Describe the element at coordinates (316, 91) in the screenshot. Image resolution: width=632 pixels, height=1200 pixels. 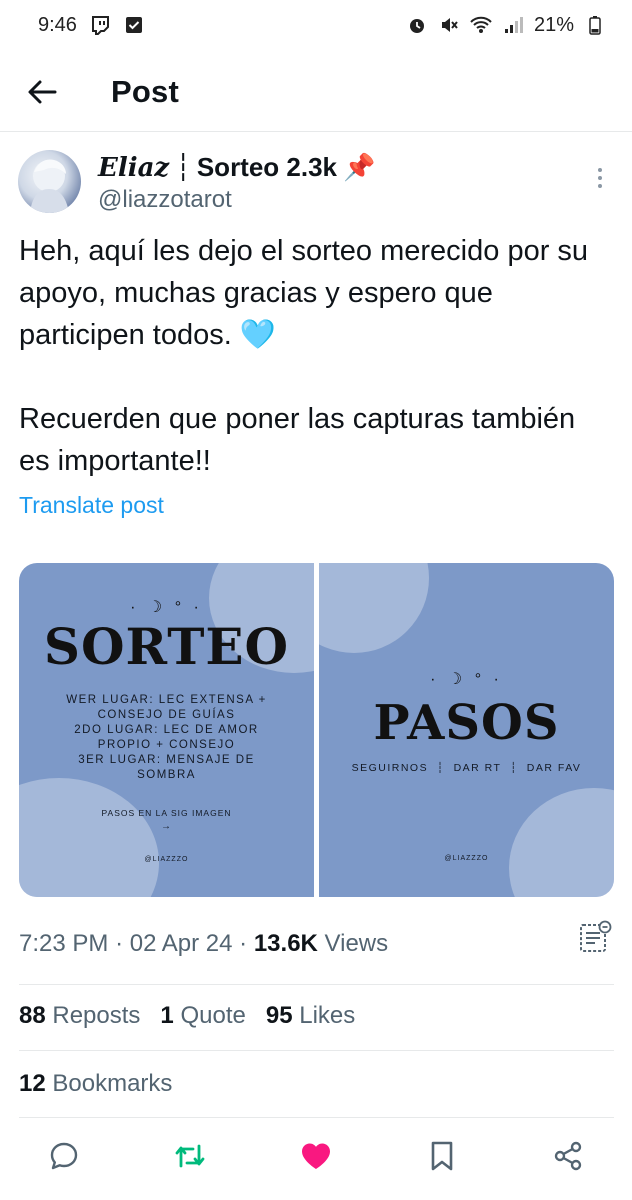
I see `header: Post` at that location.